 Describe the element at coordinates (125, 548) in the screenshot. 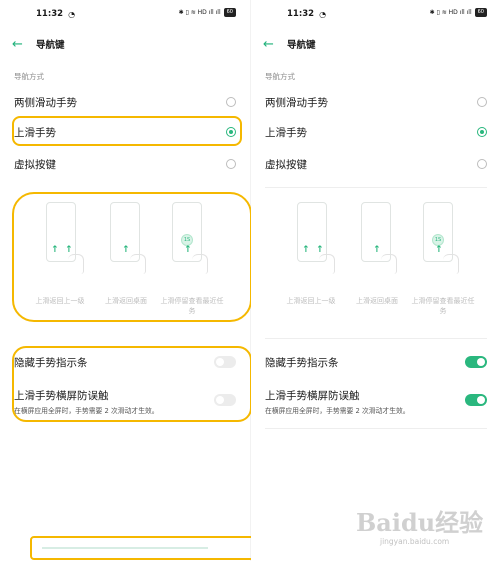

I see `gesture-indicator-bar` at that location.